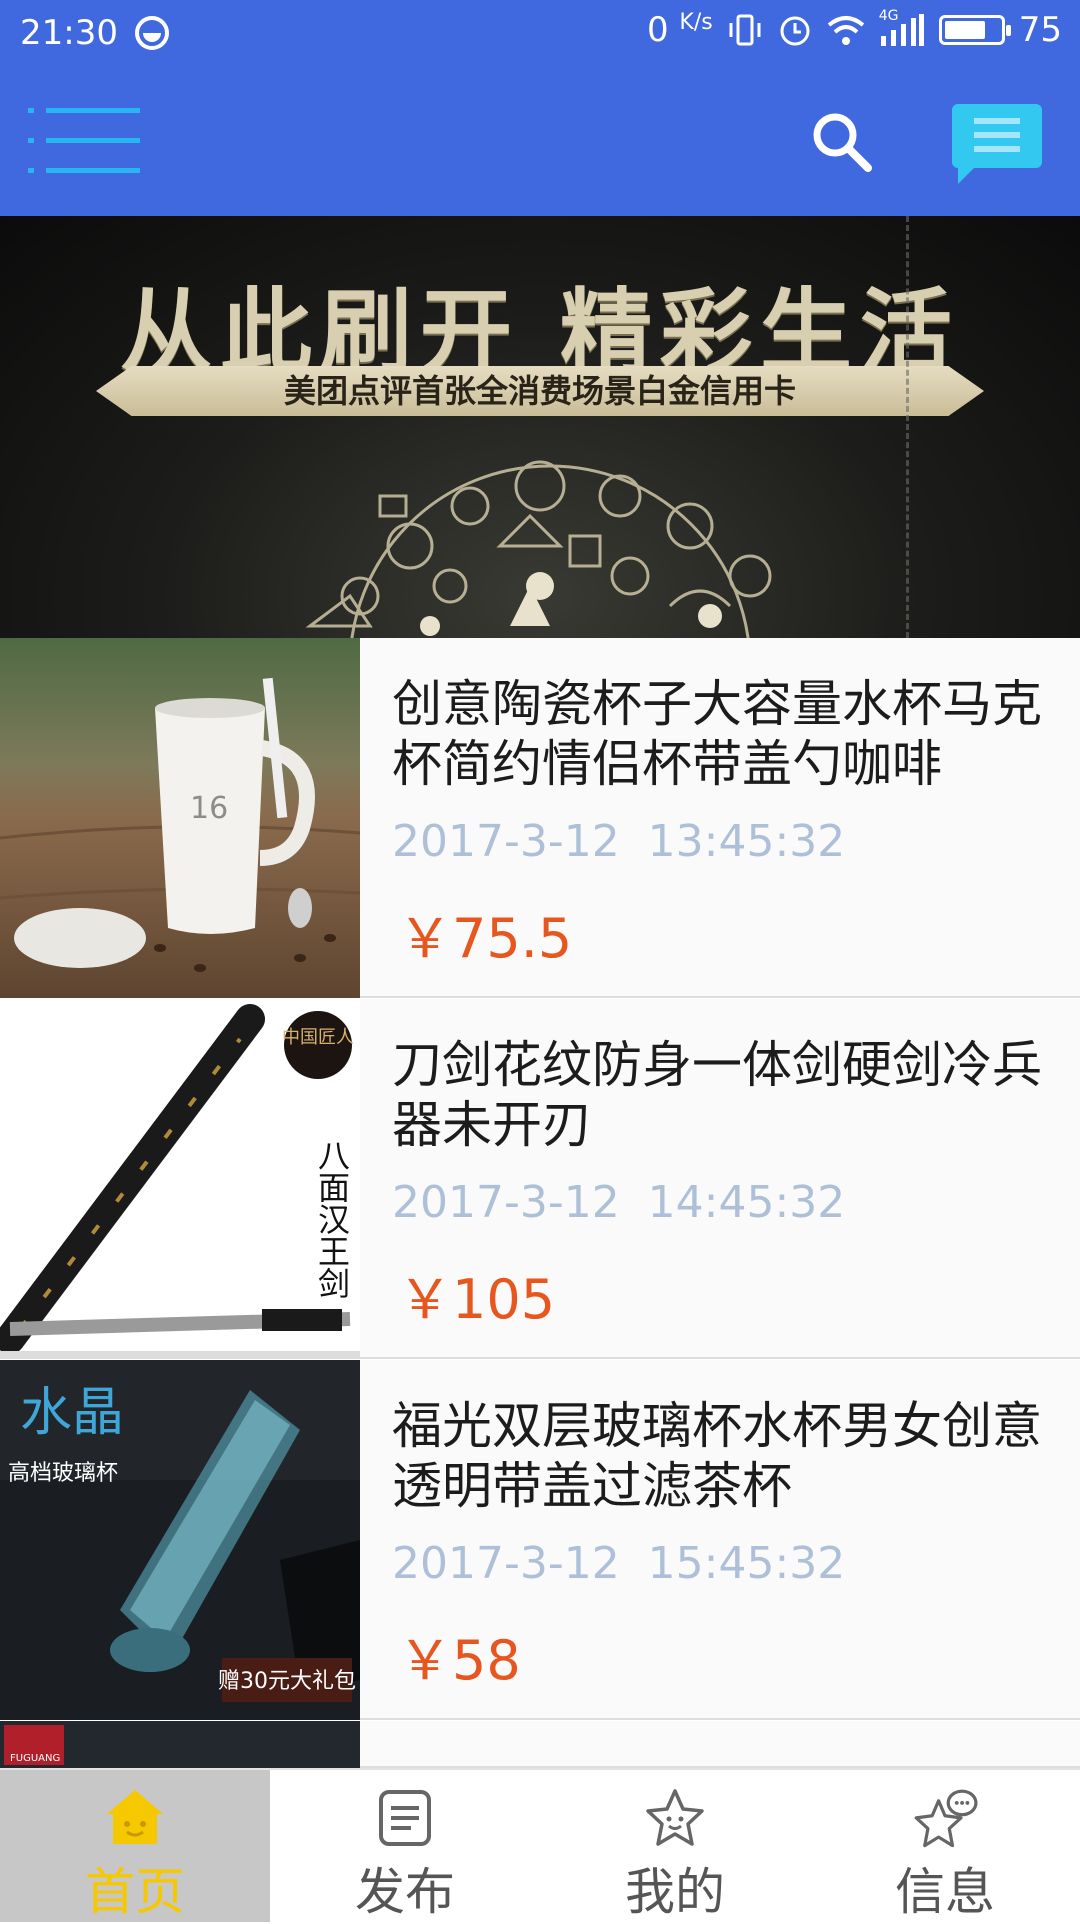 The image size is (1080, 1924). What do you see at coordinates (485, 938) in the screenshot?
I see `item-price: ￥75.5` at bounding box center [485, 938].